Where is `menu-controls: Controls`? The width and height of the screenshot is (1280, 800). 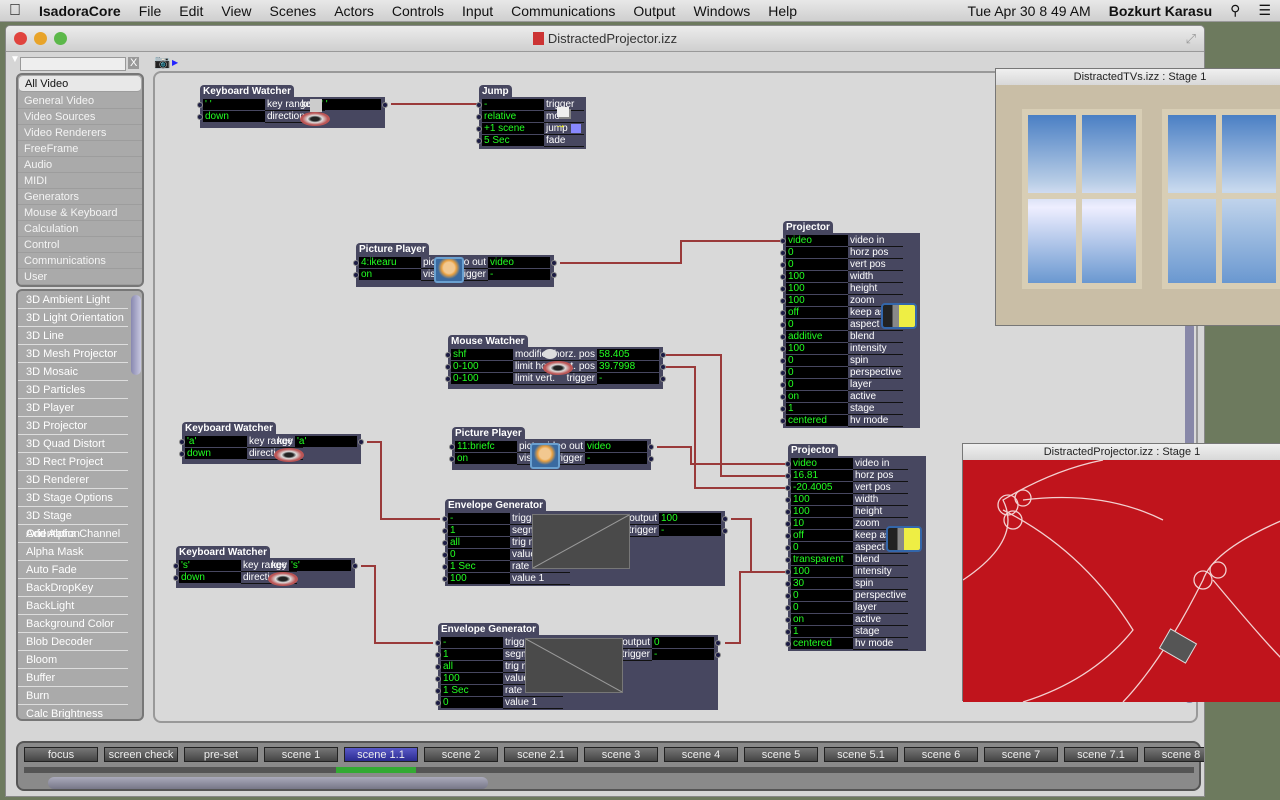
menu-controls: Controls is located at coordinates (418, 11).